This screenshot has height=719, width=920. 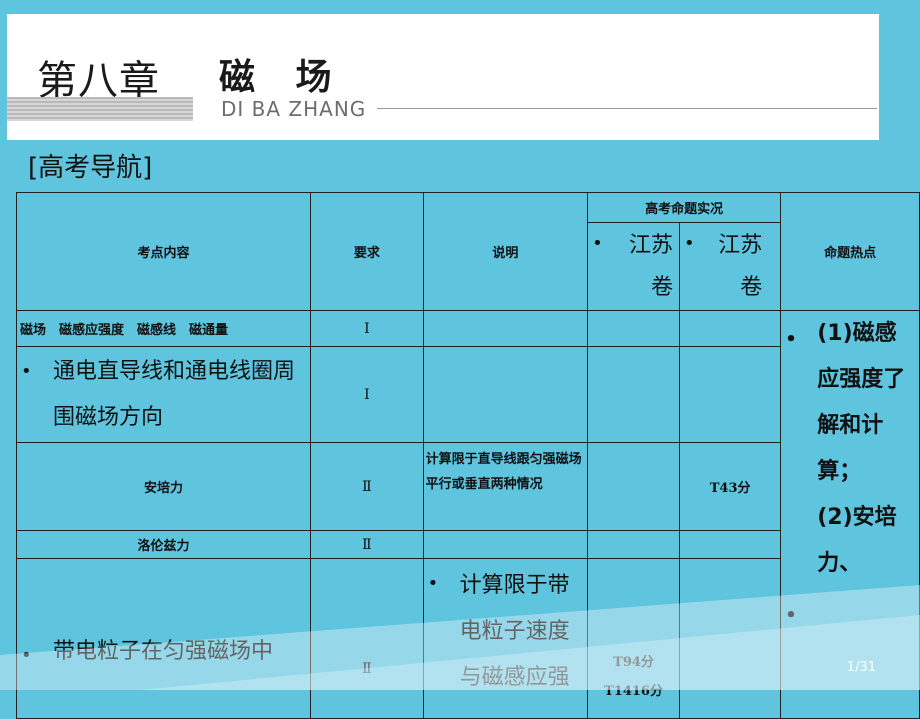 What do you see at coordinates (282, 77) in the screenshot?
I see `chapter-topic: 磁 场` at bounding box center [282, 77].